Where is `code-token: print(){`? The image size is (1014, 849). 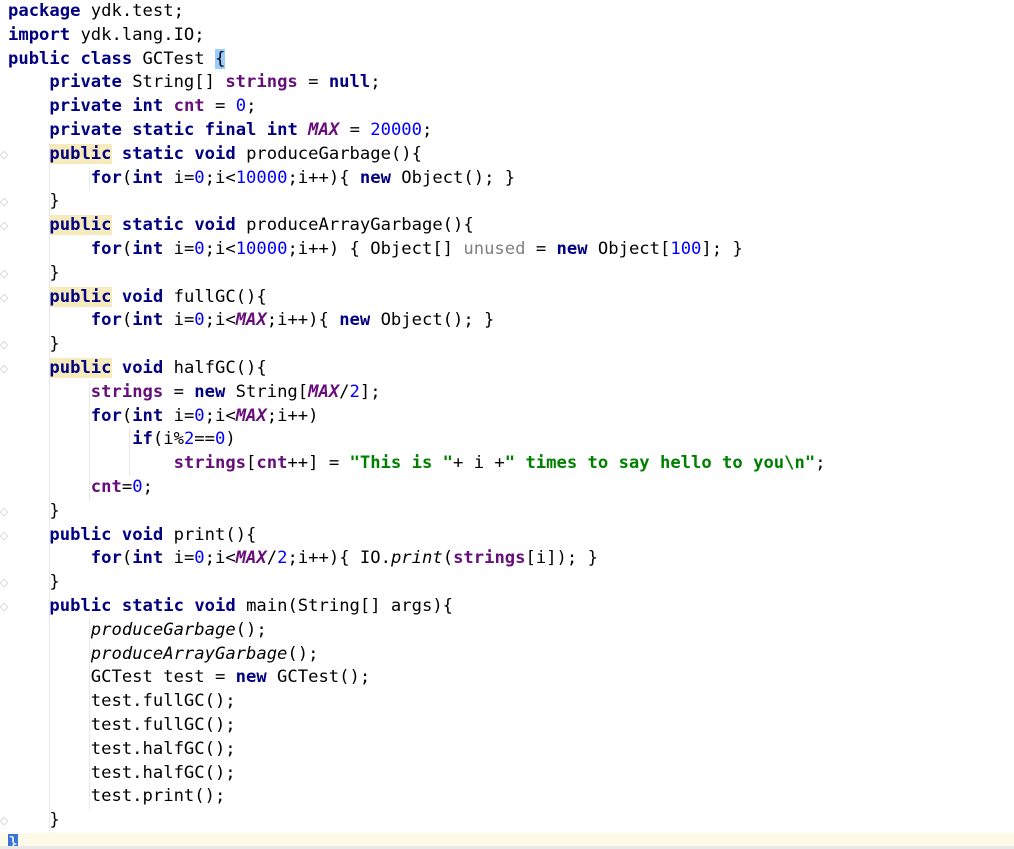
code-token: print(){ is located at coordinates (210, 534).